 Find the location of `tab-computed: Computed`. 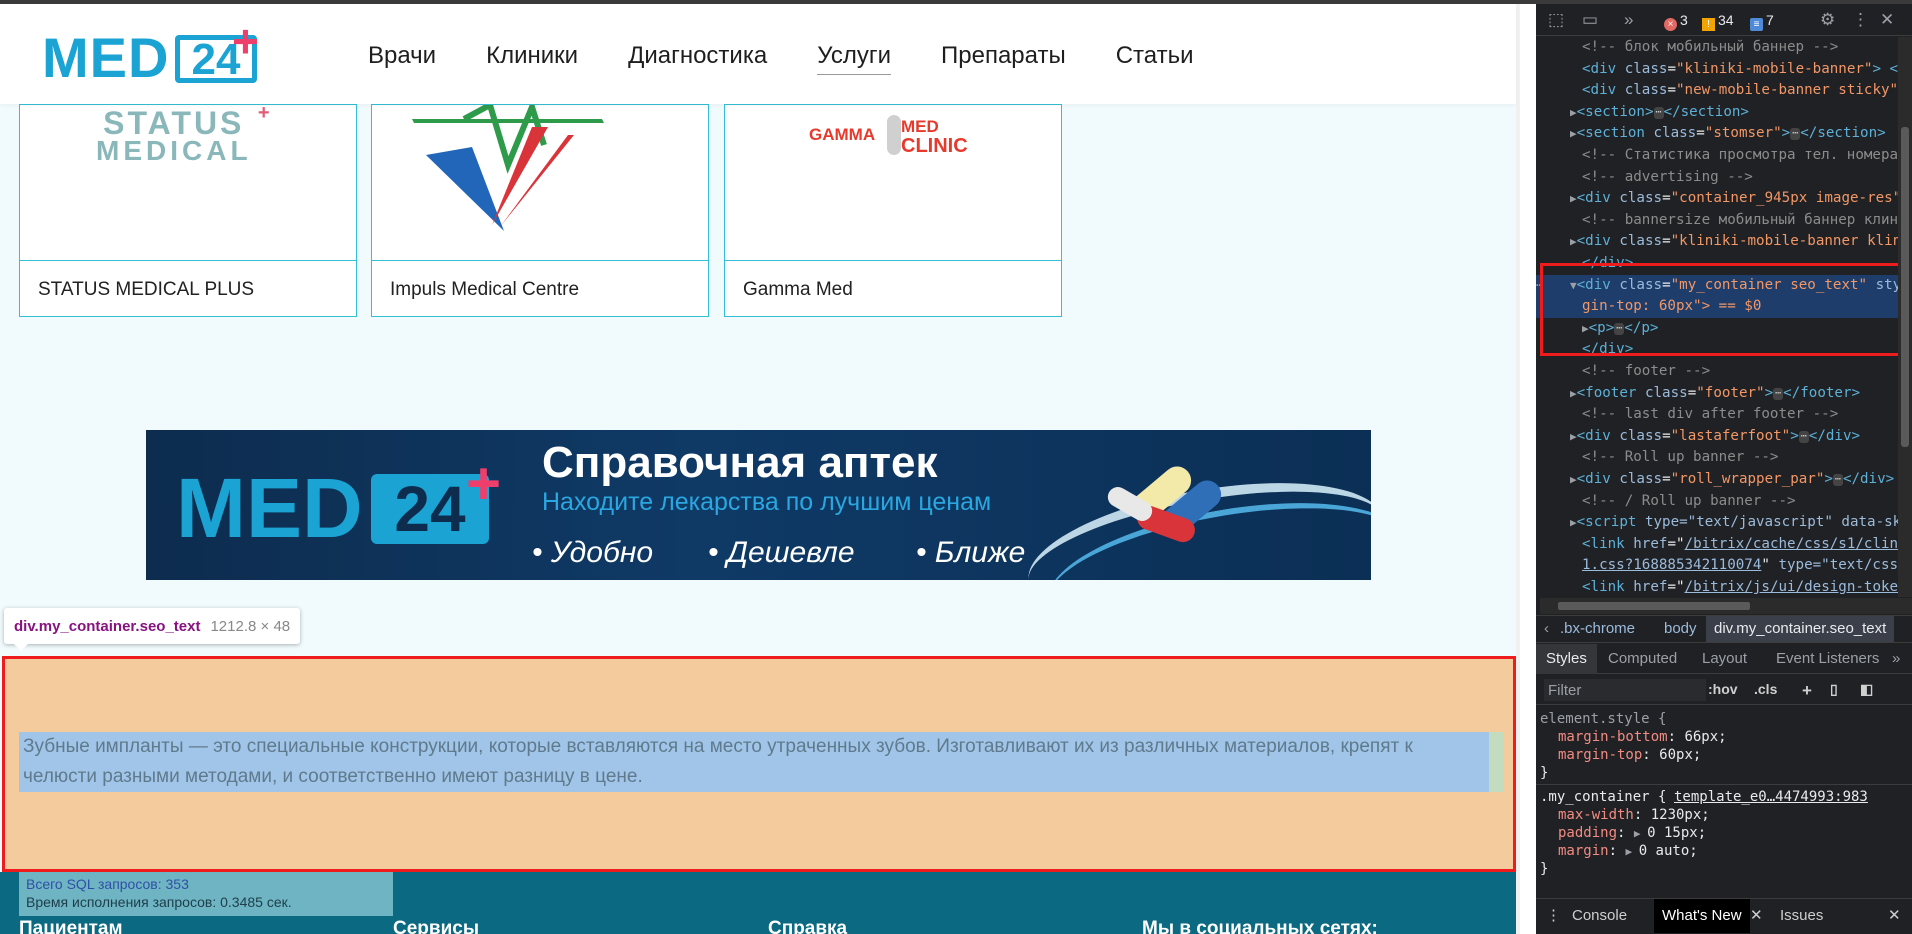

tab-computed: Computed is located at coordinates (1642, 659).